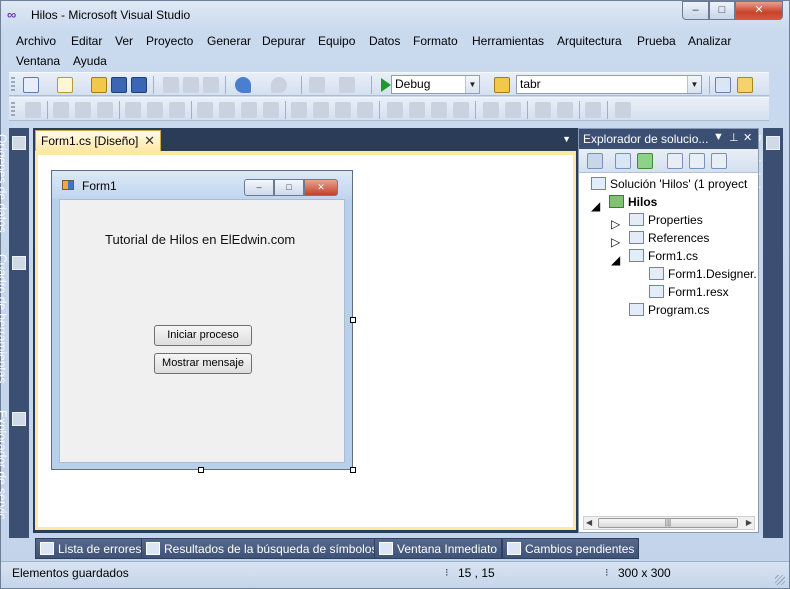 This screenshot has width=790, height=589. Describe the element at coordinates (99, 85) in the screenshot. I see `open-folder-icon` at that location.